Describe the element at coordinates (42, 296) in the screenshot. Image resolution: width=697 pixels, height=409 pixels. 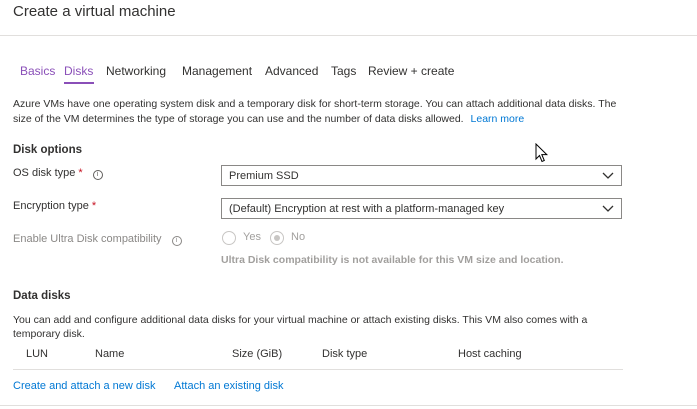
I see `data-disks-heading: Data disks` at that location.